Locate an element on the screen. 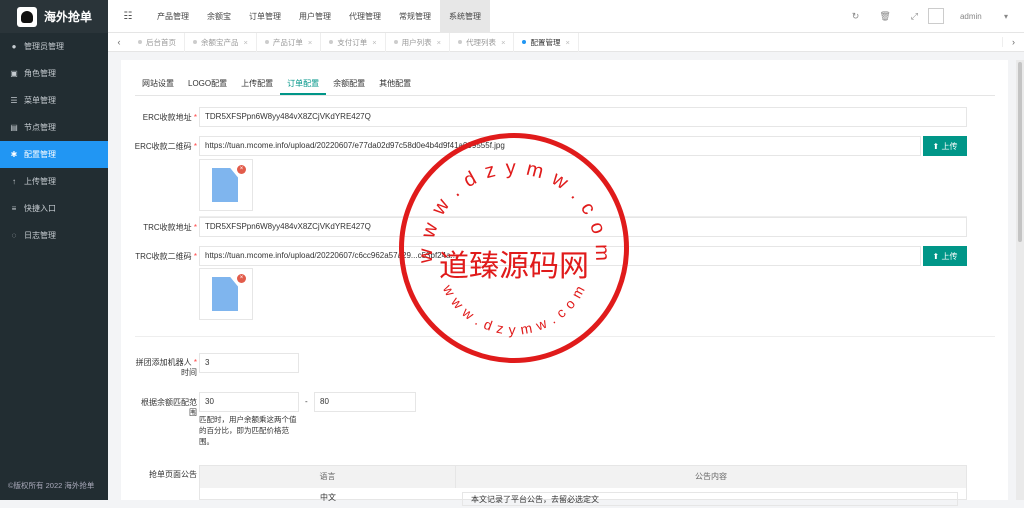  brand: 海外抢单 is located at coordinates (54, 16).